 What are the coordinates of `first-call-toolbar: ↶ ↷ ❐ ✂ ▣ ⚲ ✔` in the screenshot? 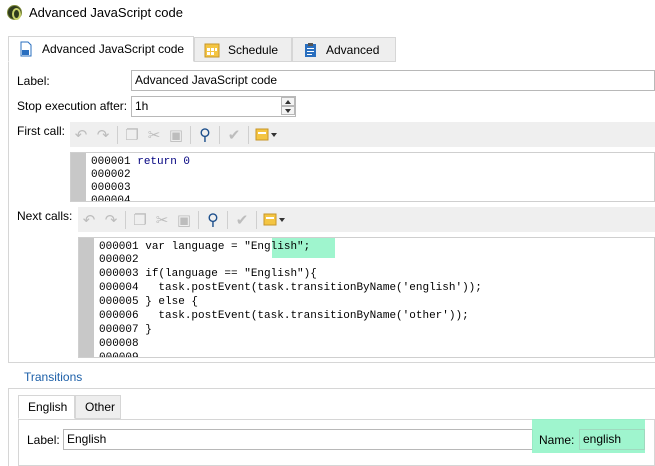 It's located at (362, 134).